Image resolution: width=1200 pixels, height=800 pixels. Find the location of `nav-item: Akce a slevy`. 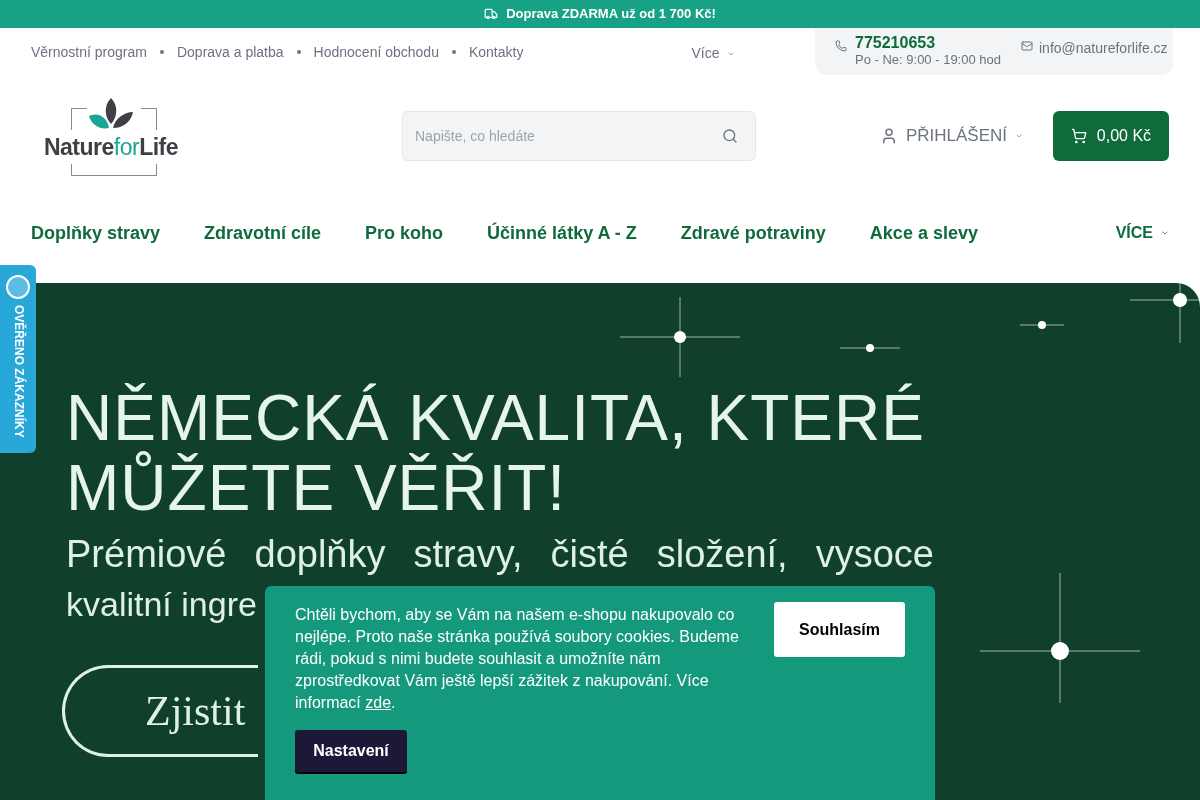

nav-item: Akce a slevy is located at coordinates (923, 233).